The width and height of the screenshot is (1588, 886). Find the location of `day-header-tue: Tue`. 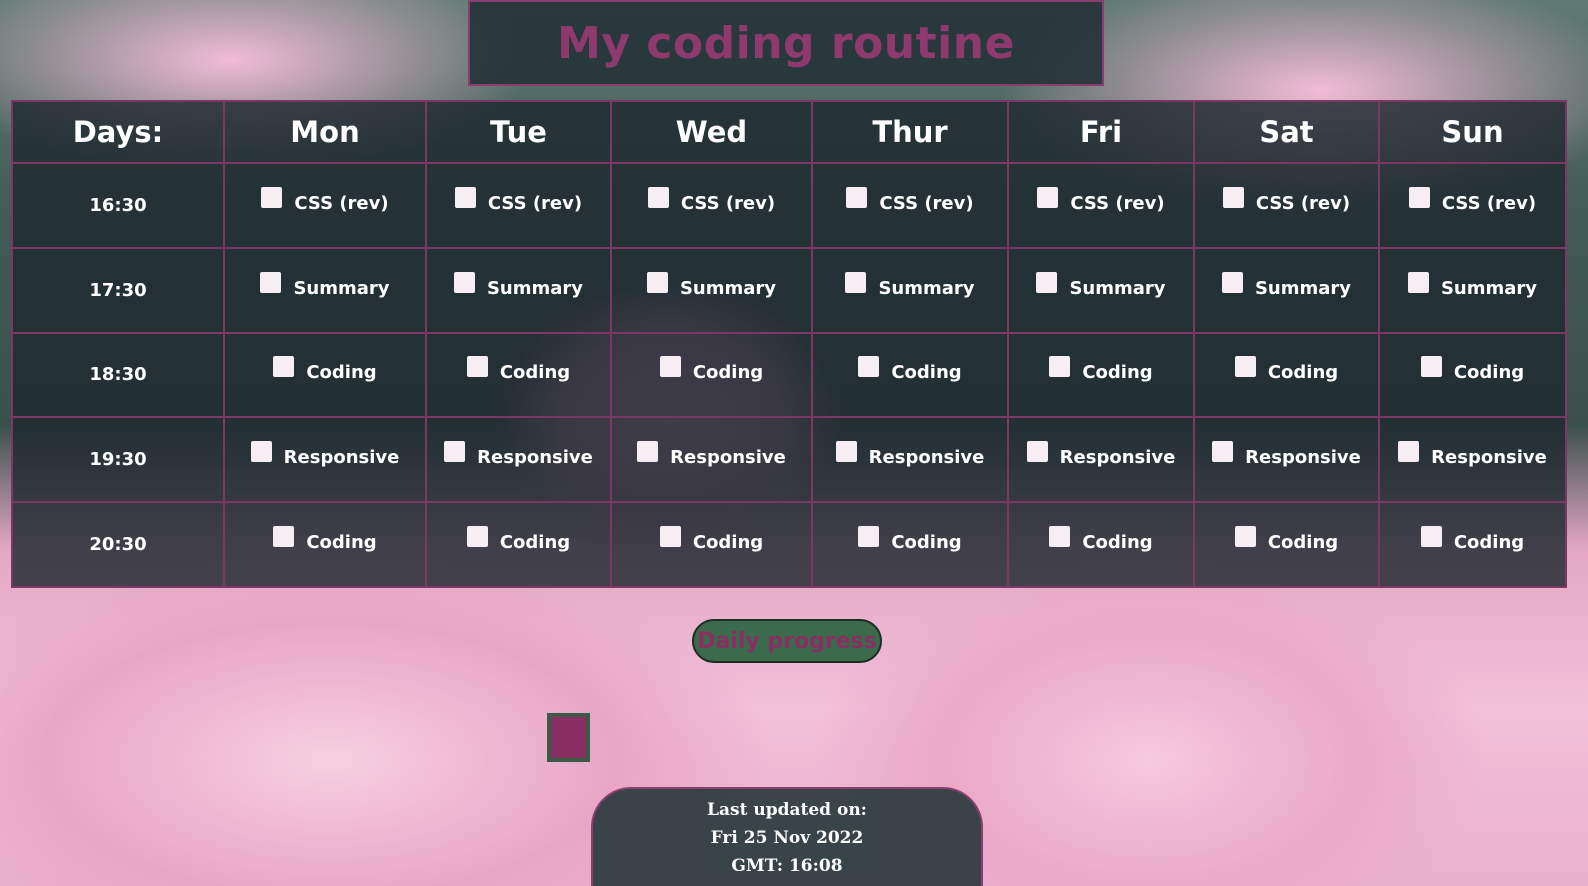

day-header-tue: Tue is located at coordinates (518, 132).